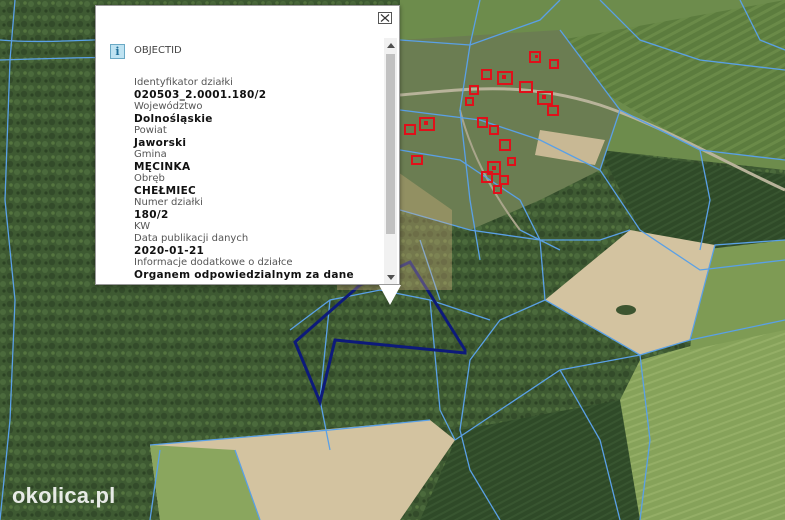  I want to click on field-label: KW, so click(142, 226).